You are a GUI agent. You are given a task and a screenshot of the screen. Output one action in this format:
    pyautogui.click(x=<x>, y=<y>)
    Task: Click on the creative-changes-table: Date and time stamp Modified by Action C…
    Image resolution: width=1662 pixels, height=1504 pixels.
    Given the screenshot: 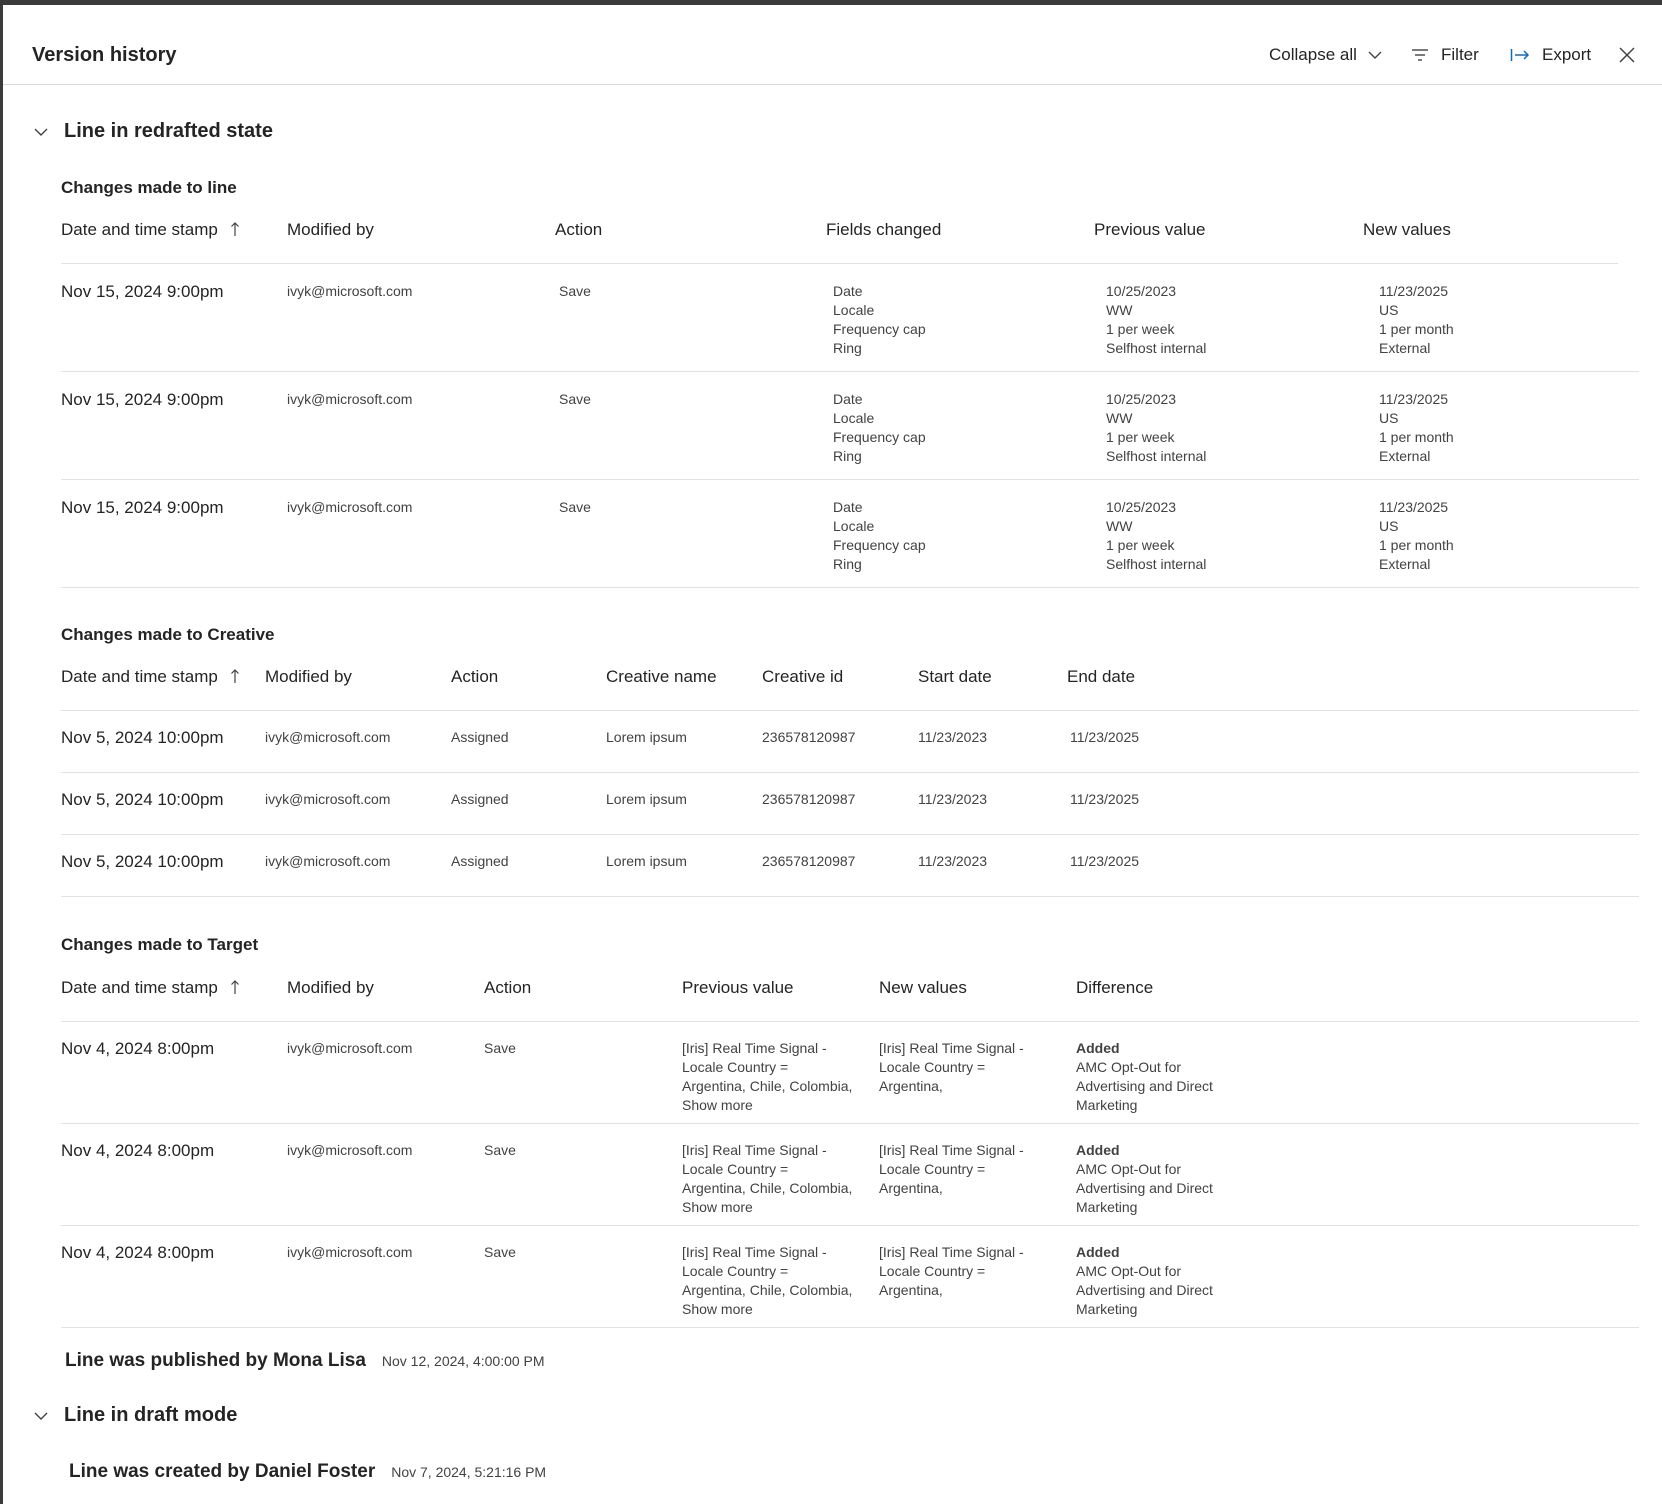 What is the action you would take?
    pyautogui.click(x=850, y=781)
    